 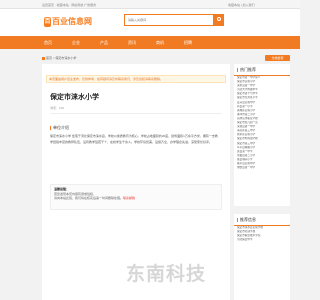 What do you see at coordinates (169, 20) in the screenshot?
I see `search-input` at bounding box center [169, 20].